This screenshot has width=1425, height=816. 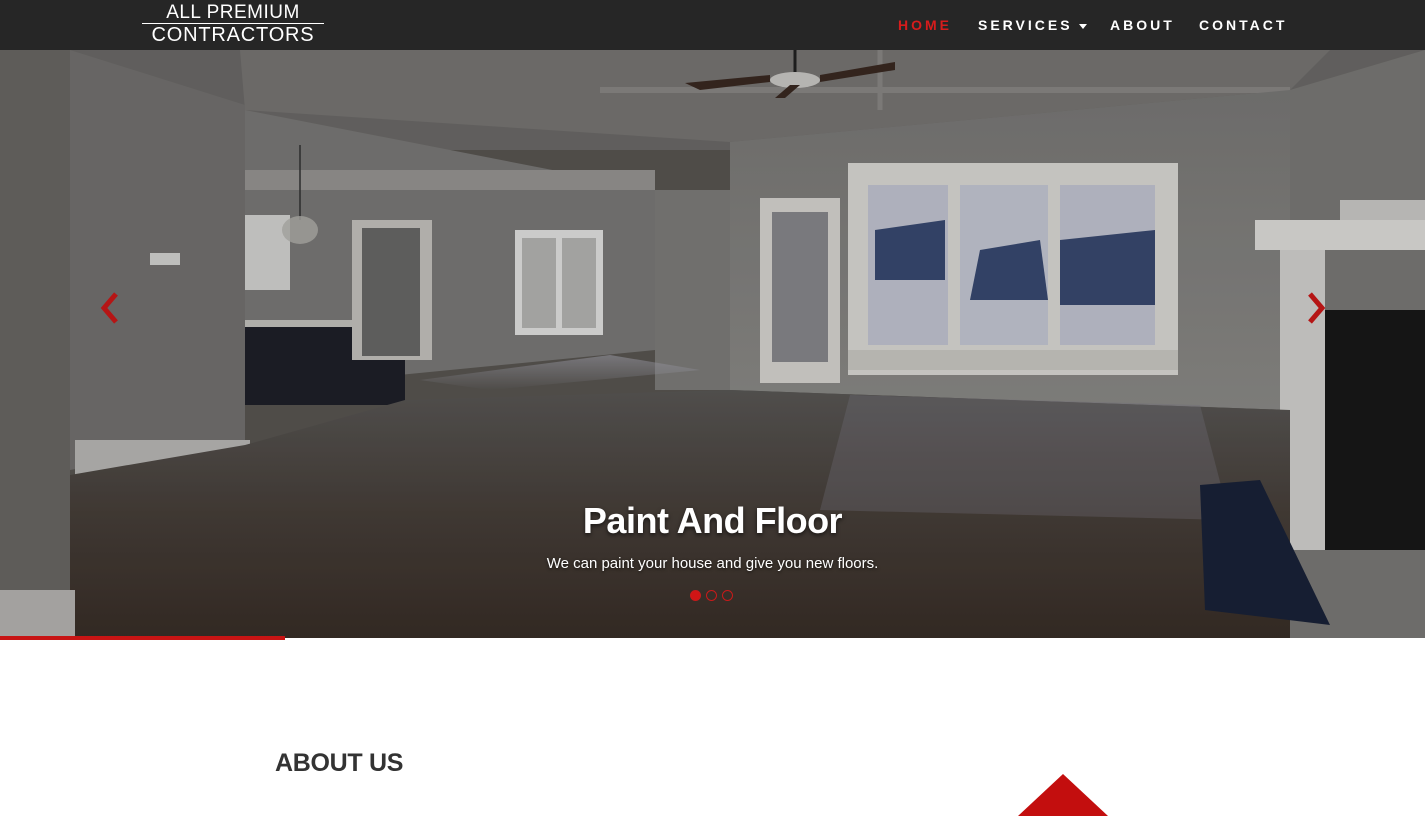 I want to click on roof-icon, so click(x=1063, y=795).